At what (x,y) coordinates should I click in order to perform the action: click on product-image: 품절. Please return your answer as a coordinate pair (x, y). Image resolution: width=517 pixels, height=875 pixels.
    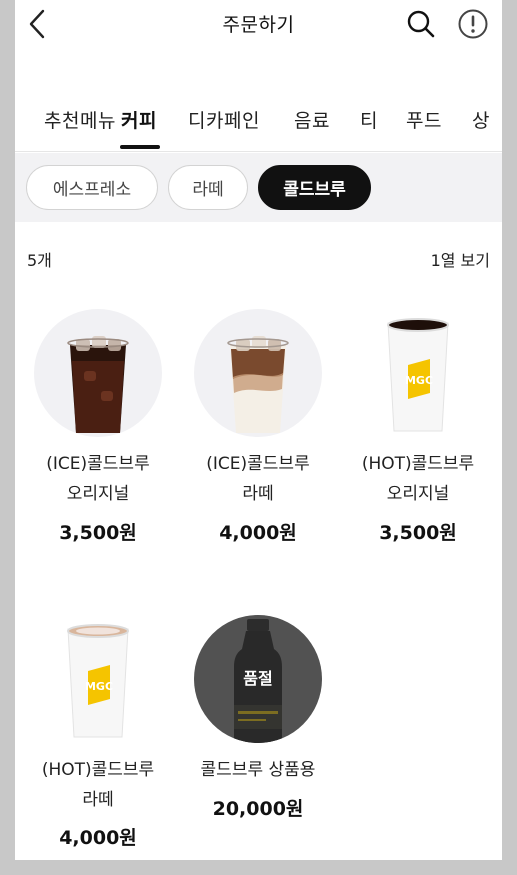
    Looking at the image, I should click on (258, 679).